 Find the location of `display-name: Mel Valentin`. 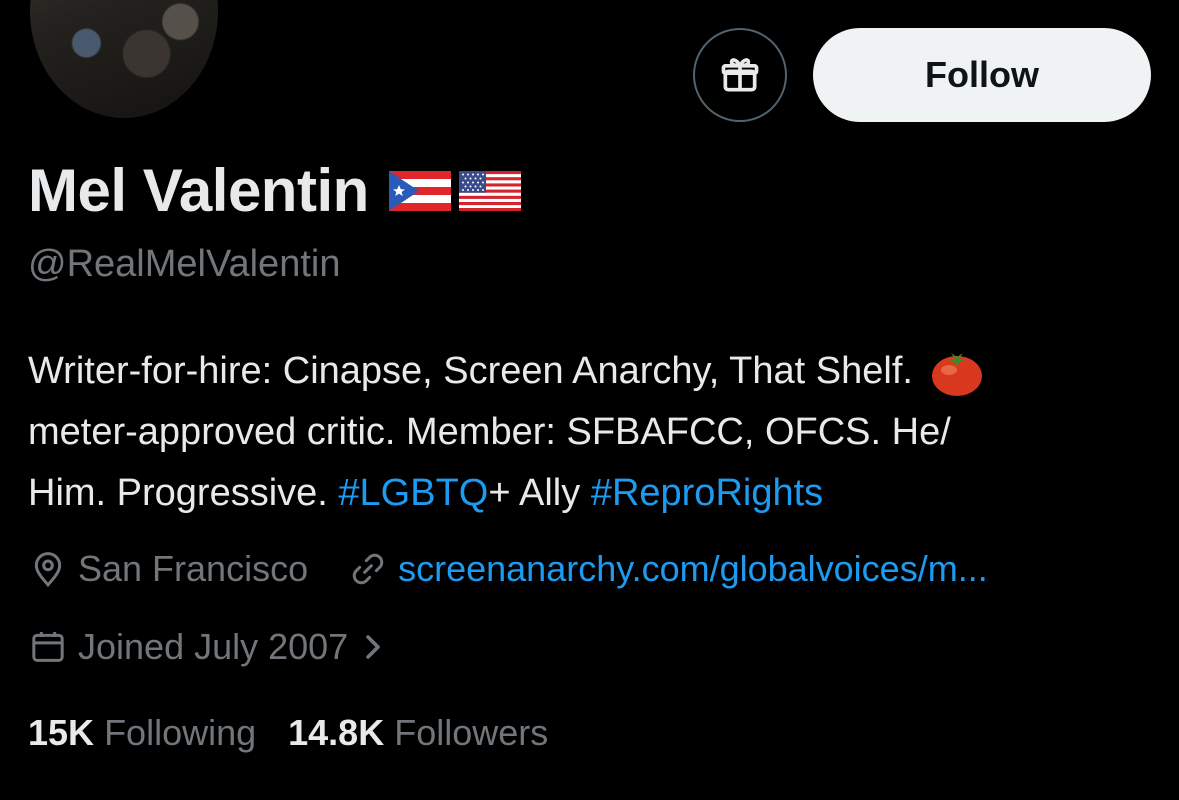

display-name: Mel Valentin is located at coordinates (198, 190).